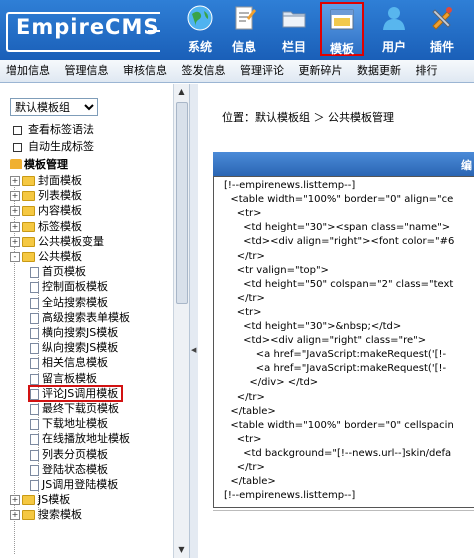  I want to click on tree-item: + 封面模板, so click(46, 179).